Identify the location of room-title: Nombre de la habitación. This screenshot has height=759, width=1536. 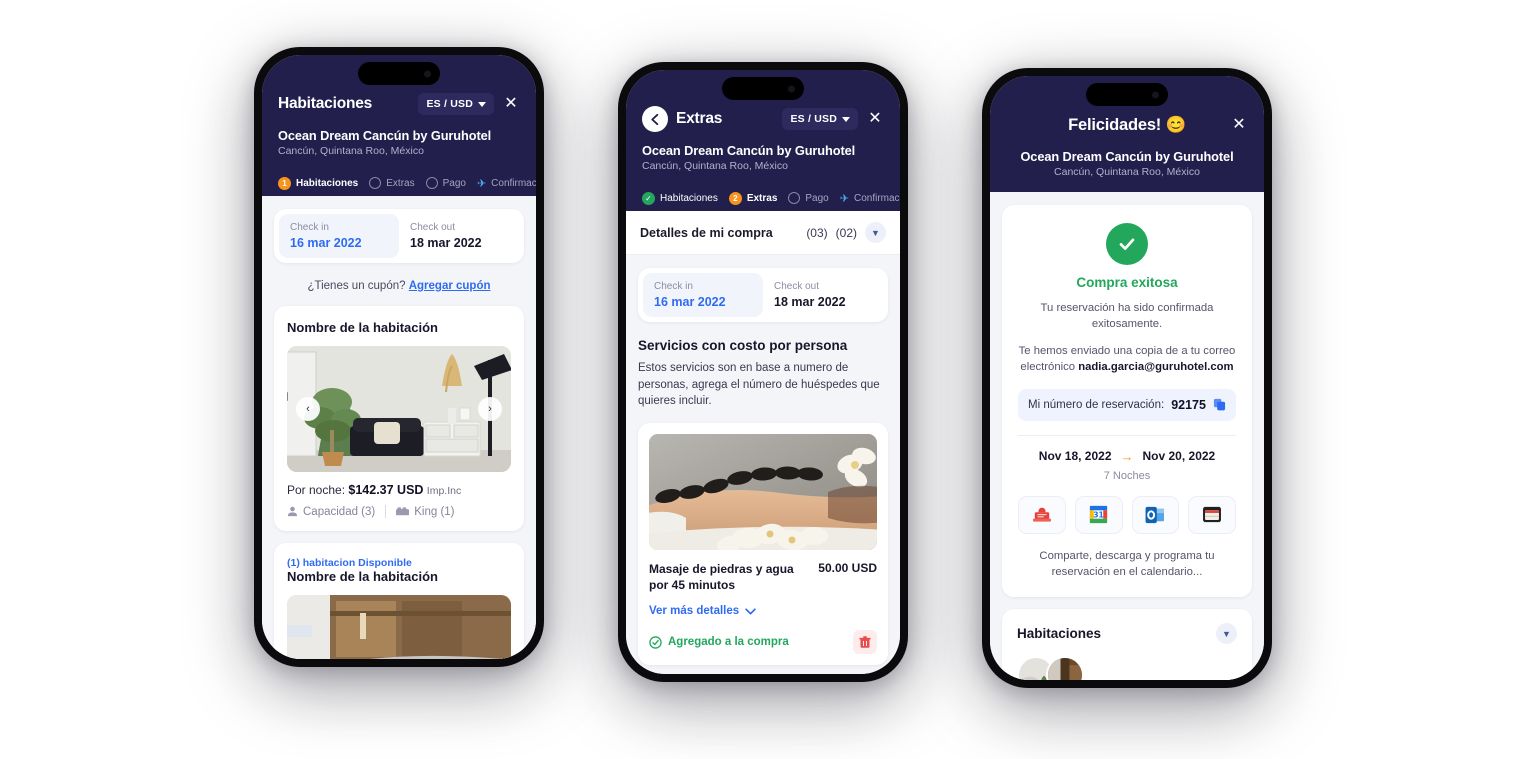
(362, 327).